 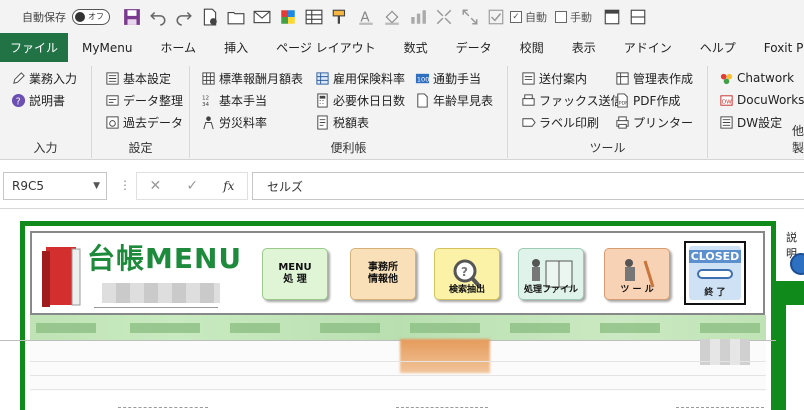 I want to click on tab-help: ヘルプ, so click(x=718, y=47).